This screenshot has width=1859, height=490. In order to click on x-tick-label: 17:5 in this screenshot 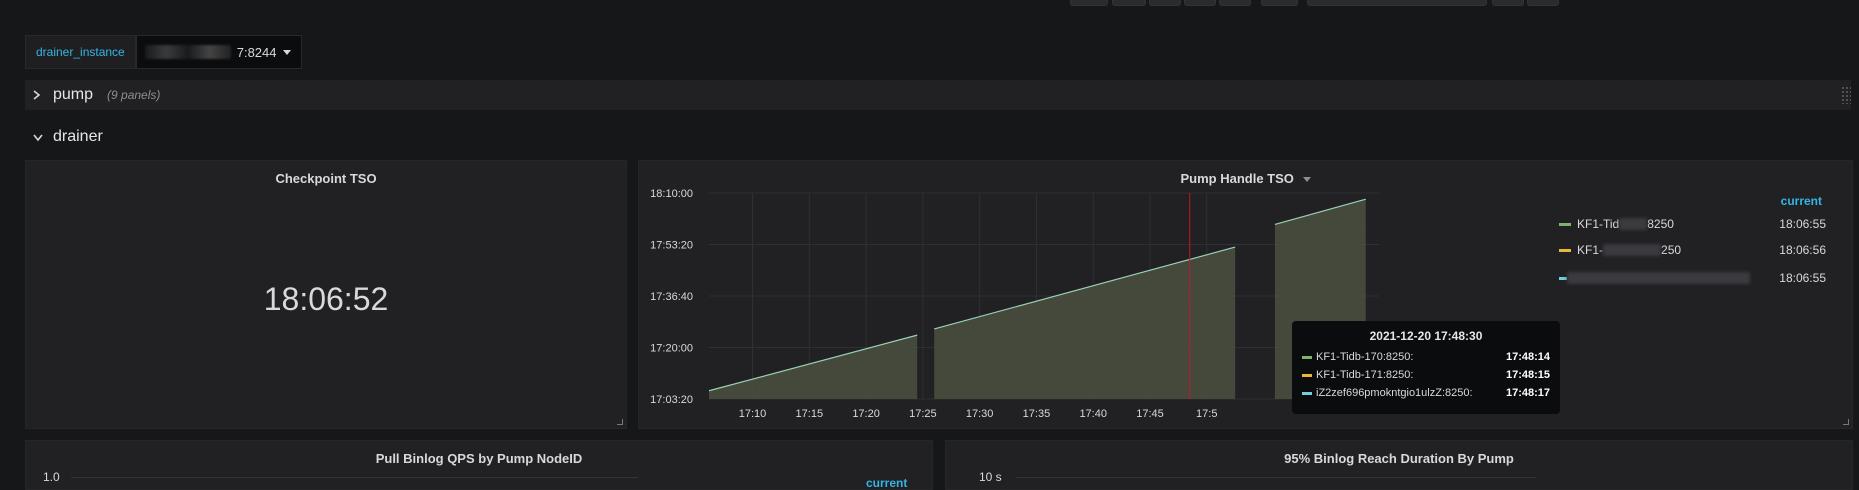, I will do `click(1206, 414)`.